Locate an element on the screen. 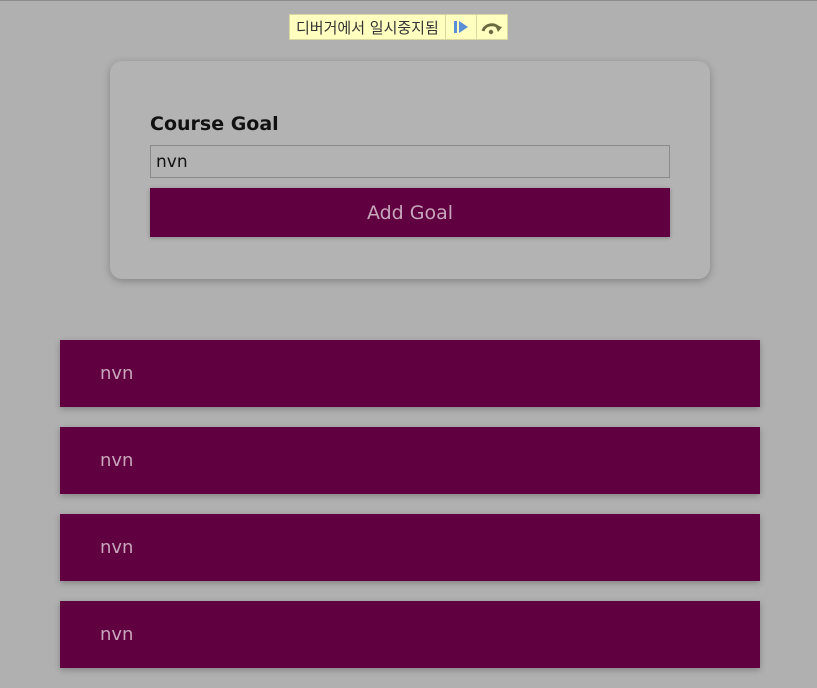 This screenshot has width=817, height=688. window-top-border is located at coordinates (408, 0).